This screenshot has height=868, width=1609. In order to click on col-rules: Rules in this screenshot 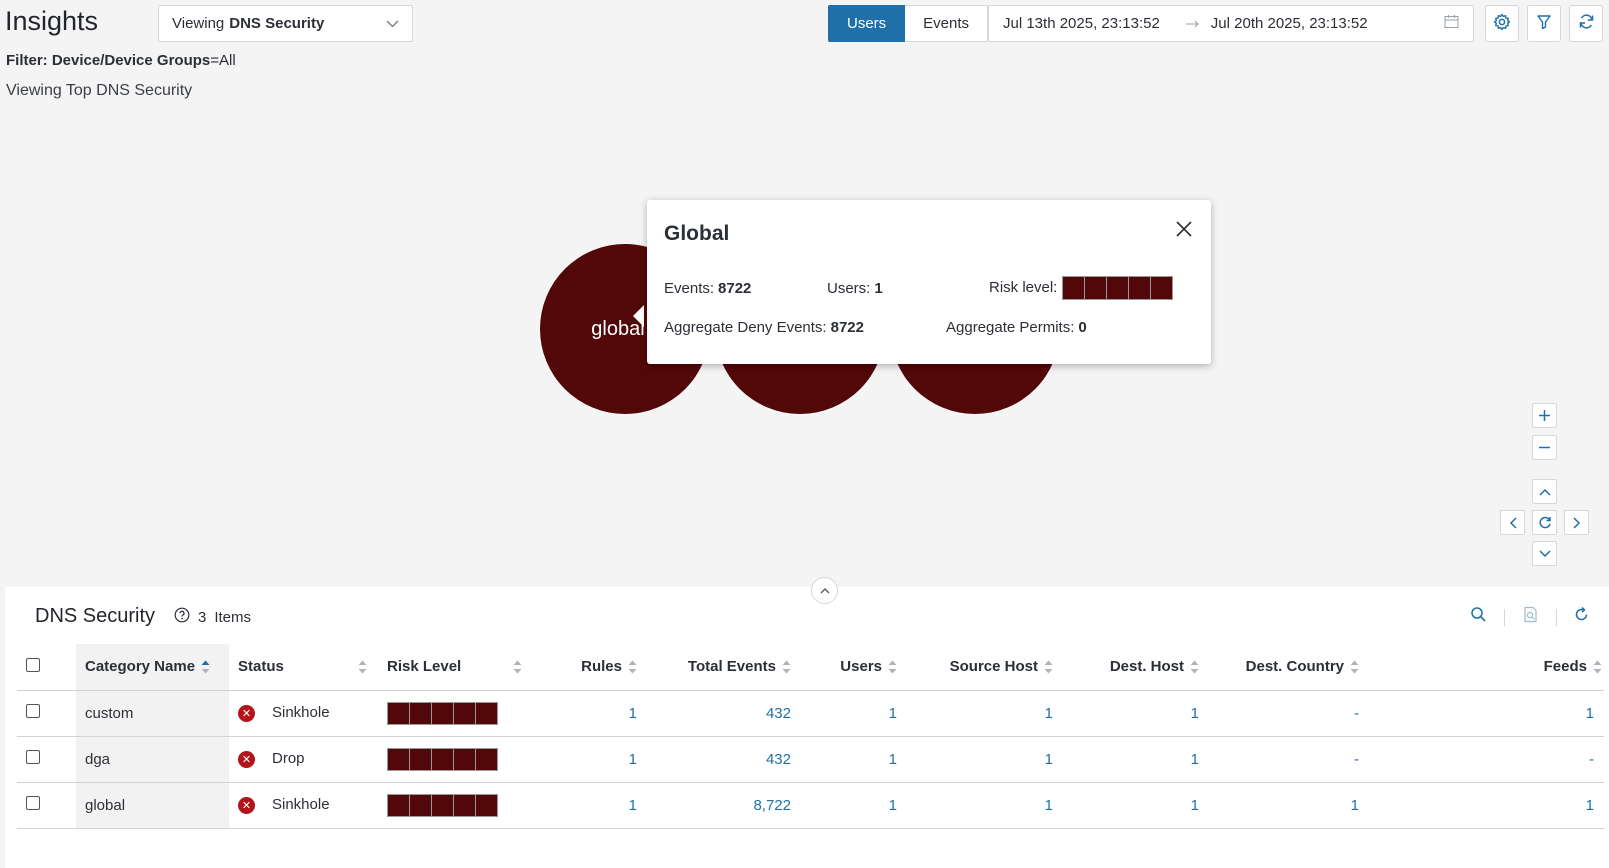, I will do `click(585, 667)`.